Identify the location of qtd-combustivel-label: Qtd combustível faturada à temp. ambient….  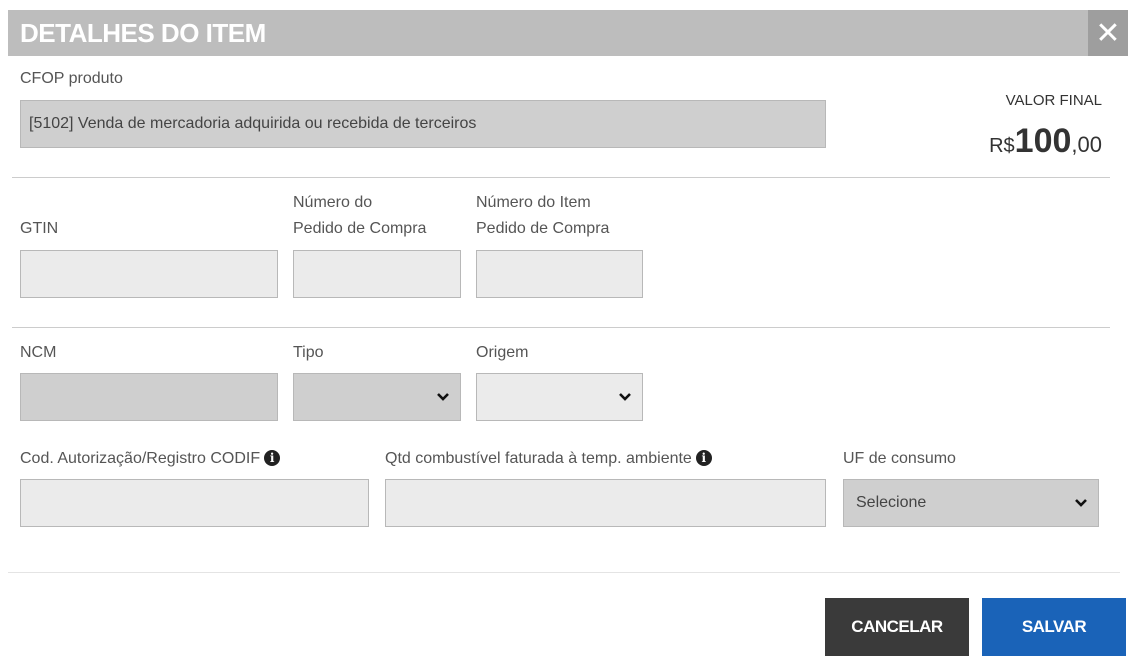
(548, 459).